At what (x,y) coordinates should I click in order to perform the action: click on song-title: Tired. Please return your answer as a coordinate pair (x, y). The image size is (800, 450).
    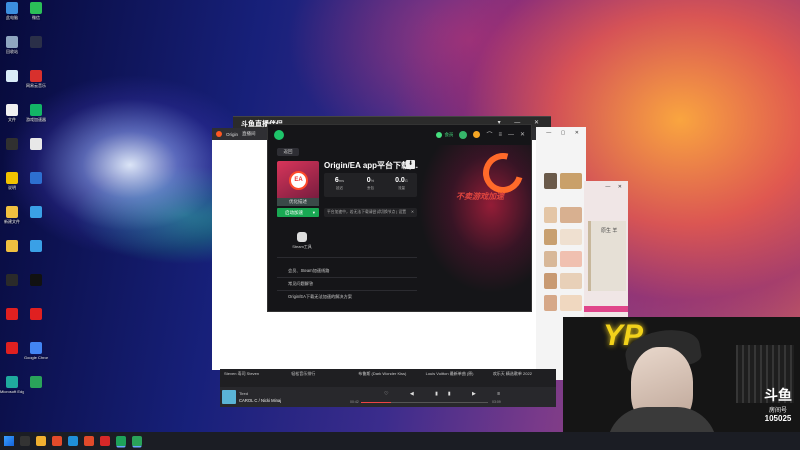
    Looking at the image, I should click on (243, 393).